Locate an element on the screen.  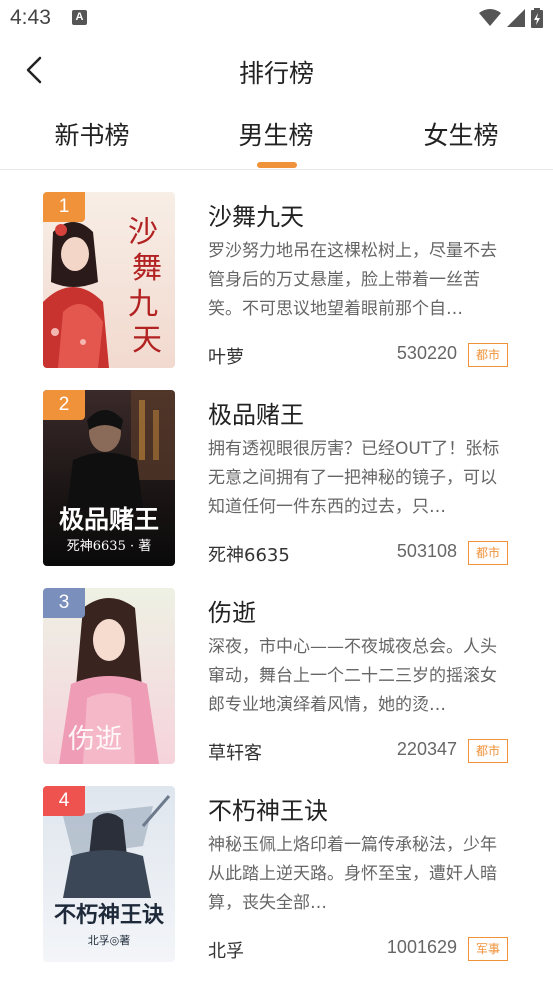
cover-title-char: 舞 is located at coordinates (147, 268).